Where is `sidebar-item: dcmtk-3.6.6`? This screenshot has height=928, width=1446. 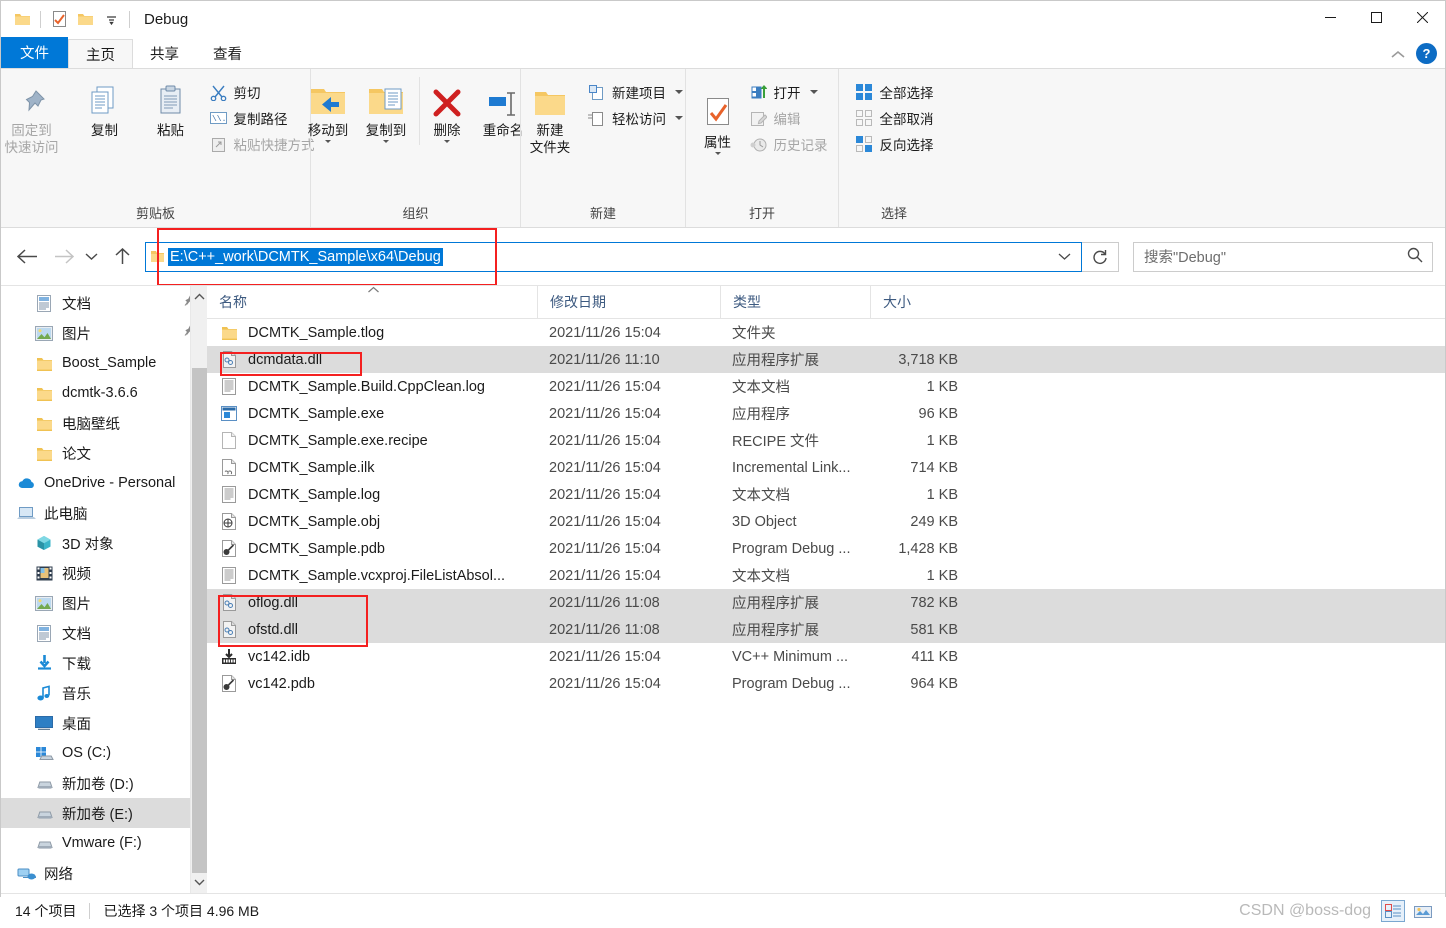
sidebar-item: dcmtk-3.6.6 is located at coordinates (104, 393).